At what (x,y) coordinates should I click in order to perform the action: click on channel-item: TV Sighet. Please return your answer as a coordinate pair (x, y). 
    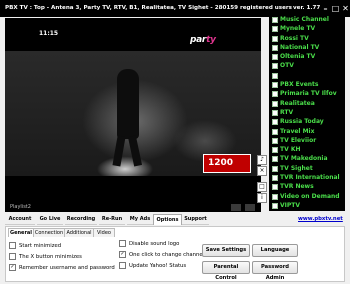
    Looking at the image, I should click on (307, 168).